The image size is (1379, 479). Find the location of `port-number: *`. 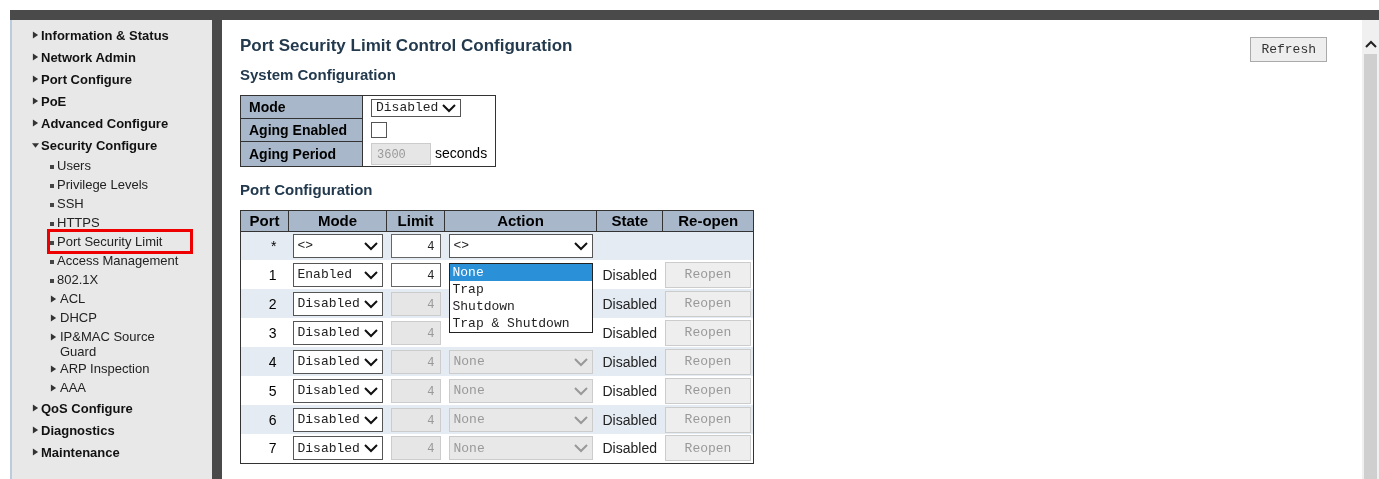

port-number: * is located at coordinates (274, 245).